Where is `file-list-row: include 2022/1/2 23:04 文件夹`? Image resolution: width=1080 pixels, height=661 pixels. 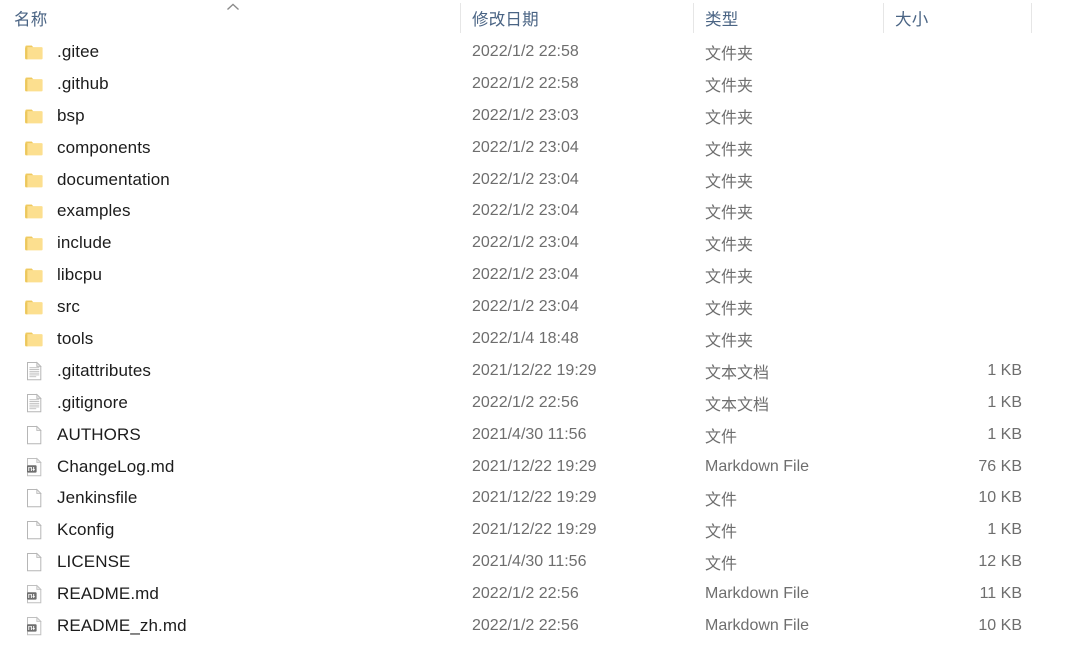
file-list-row: include 2022/1/2 23:04 文件夹 is located at coordinates (540, 243).